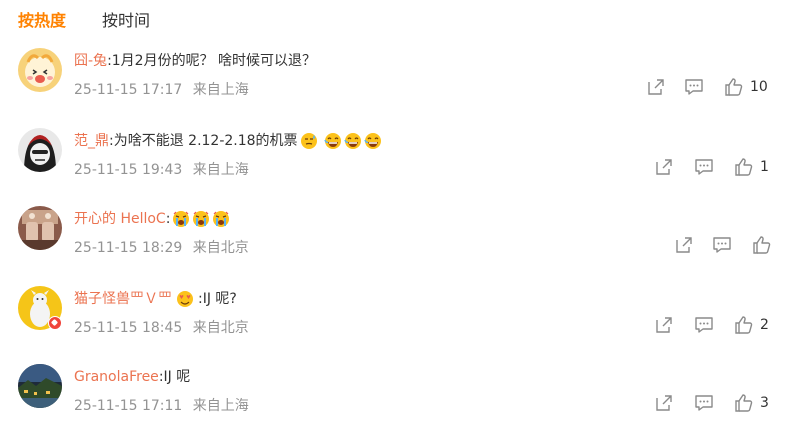 This screenshot has width=792, height=435. Describe the element at coordinates (168, 219) in the screenshot. I see `comment-text: :` at that location.